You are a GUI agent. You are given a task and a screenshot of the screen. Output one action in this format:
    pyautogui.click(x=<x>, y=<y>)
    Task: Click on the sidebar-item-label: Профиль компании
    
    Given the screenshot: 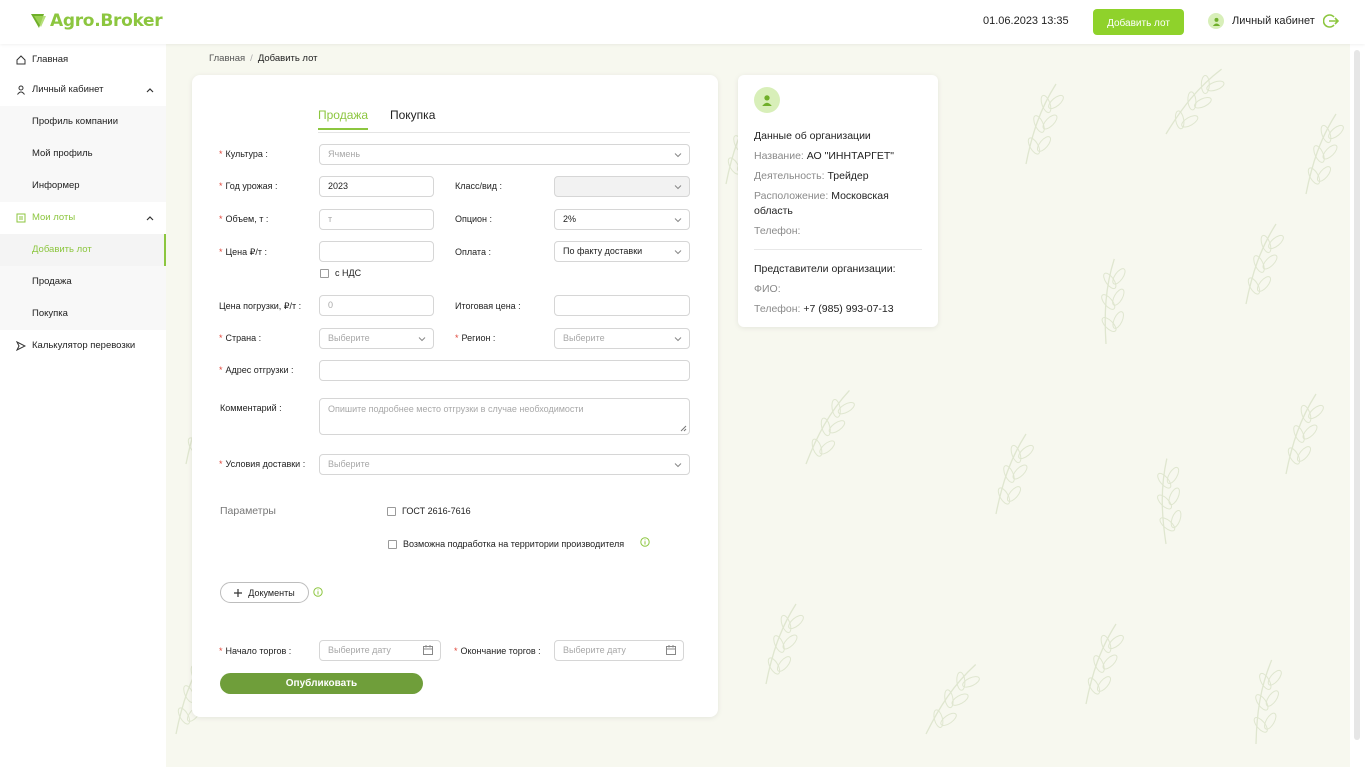 What is the action you would take?
    pyautogui.click(x=75, y=121)
    